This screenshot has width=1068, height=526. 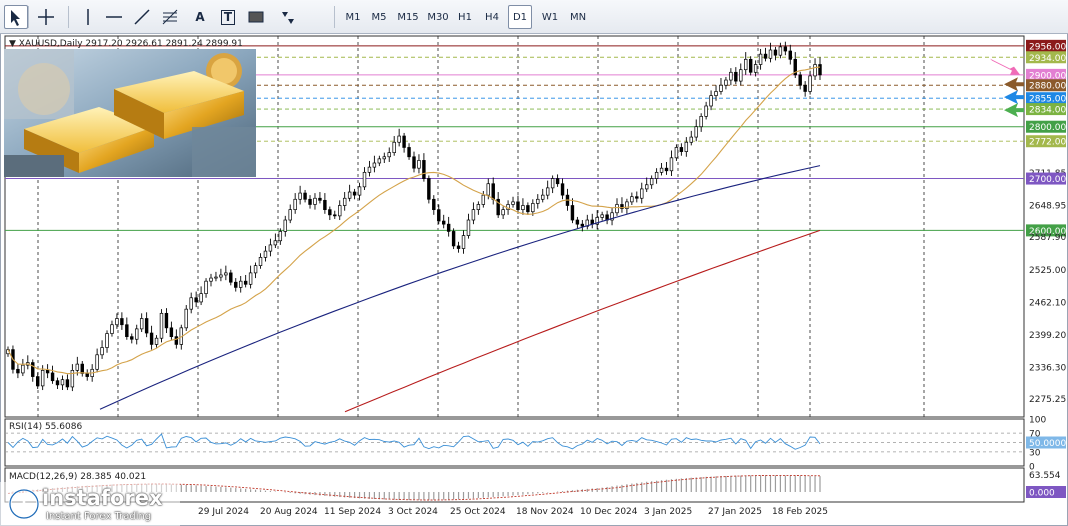 What do you see at coordinates (408, 17) in the screenshot?
I see `timeframe-m15-button: M15` at bounding box center [408, 17].